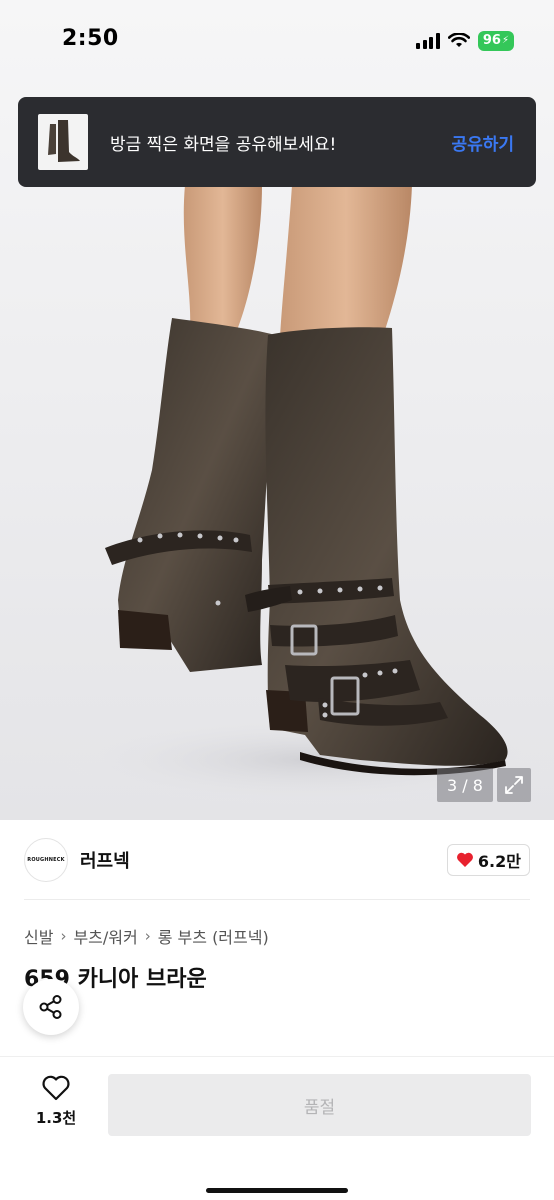  I want to click on brand-like-button: 6.2만, so click(488, 860).